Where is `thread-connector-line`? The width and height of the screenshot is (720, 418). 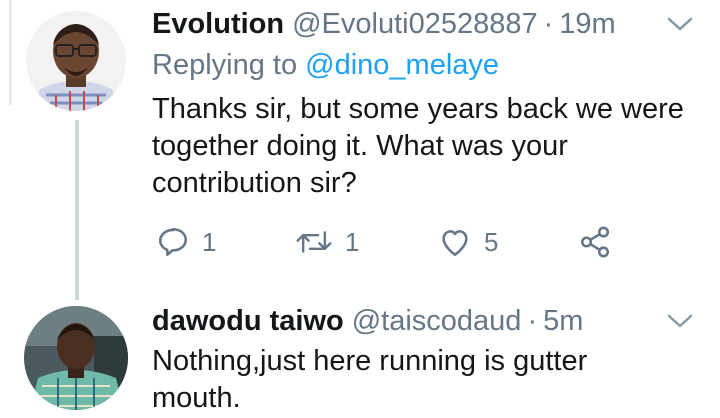 thread-connector-line is located at coordinates (77, 210).